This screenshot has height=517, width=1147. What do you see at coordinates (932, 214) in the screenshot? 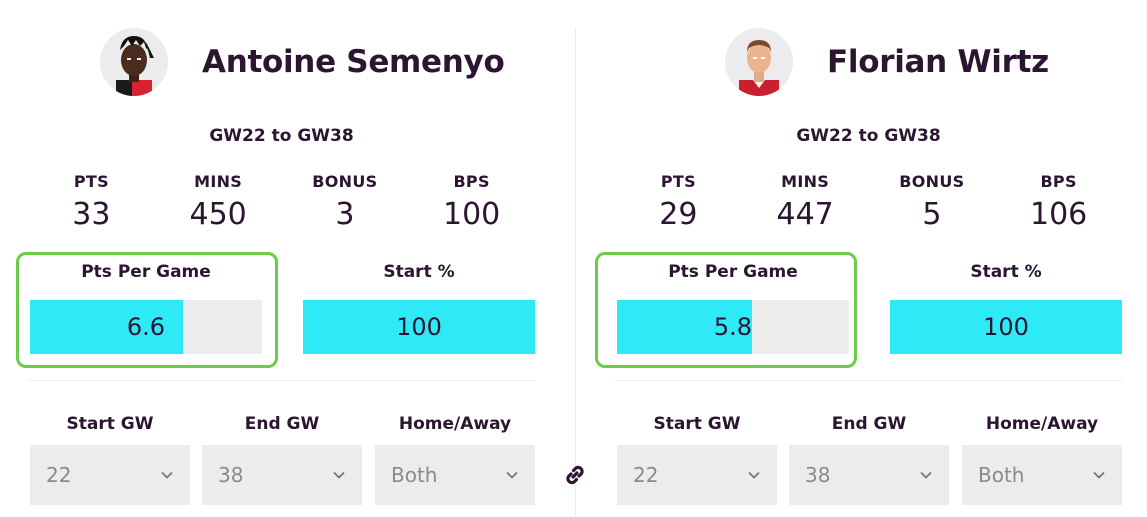
I see `stat-value: 5` at bounding box center [932, 214].